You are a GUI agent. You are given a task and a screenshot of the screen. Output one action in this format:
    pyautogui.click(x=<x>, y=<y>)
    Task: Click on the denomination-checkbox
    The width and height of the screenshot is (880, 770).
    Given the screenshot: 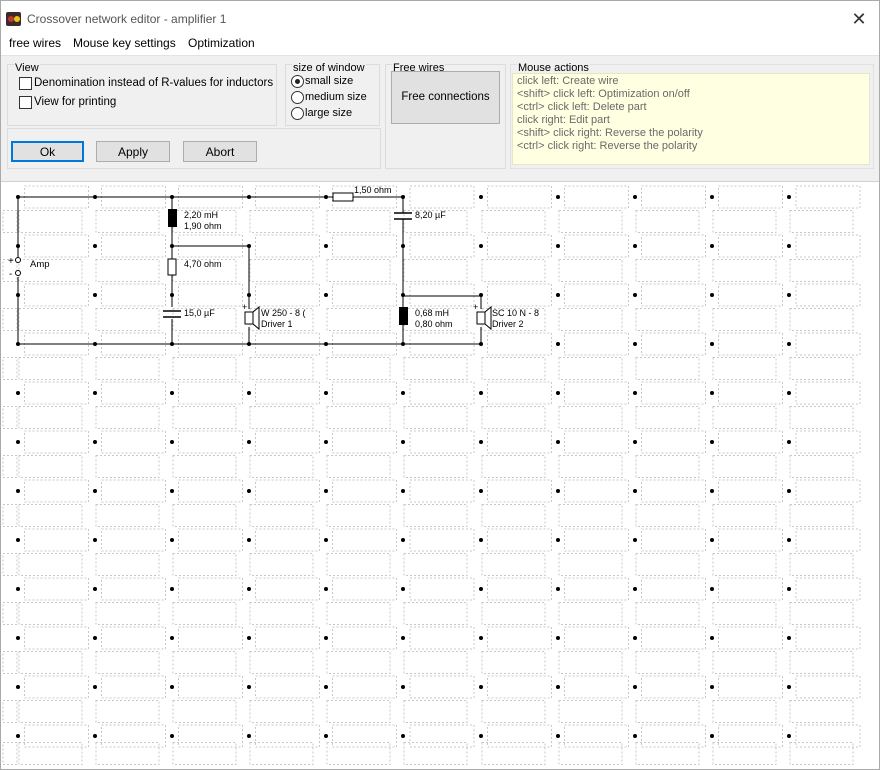 What is the action you would take?
    pyautogui.click(x=25, y=83)
    